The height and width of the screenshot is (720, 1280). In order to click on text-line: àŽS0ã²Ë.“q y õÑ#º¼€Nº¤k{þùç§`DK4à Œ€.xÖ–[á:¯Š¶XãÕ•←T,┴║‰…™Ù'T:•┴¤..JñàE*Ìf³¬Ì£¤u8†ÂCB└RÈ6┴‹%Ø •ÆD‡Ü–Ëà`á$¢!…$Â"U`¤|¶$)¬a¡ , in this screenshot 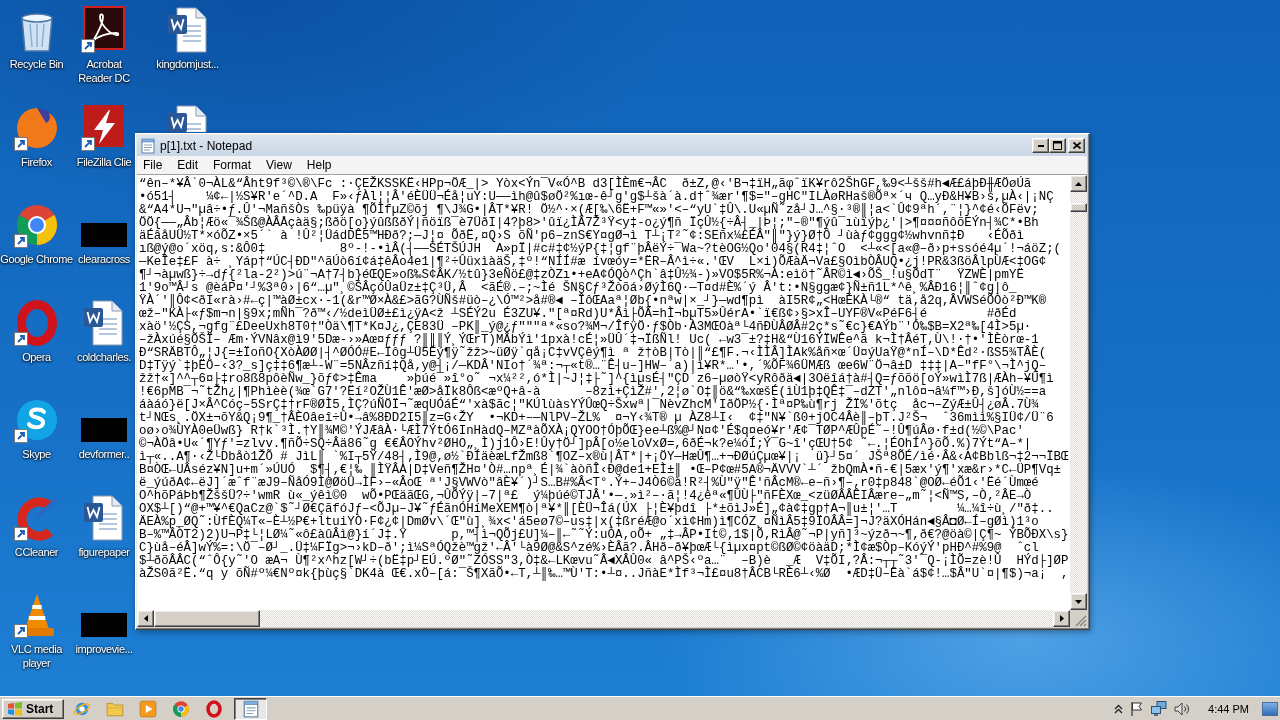, I will do `click(604, 574)`.